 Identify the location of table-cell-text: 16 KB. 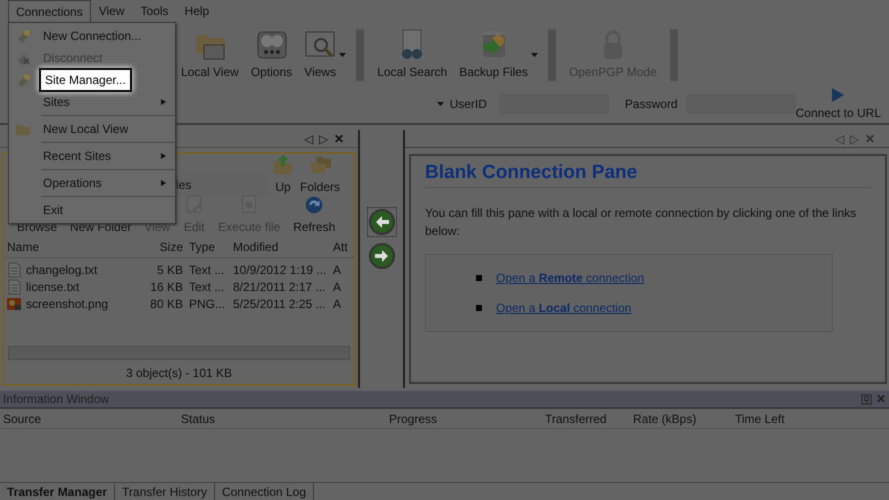
(166, 287).